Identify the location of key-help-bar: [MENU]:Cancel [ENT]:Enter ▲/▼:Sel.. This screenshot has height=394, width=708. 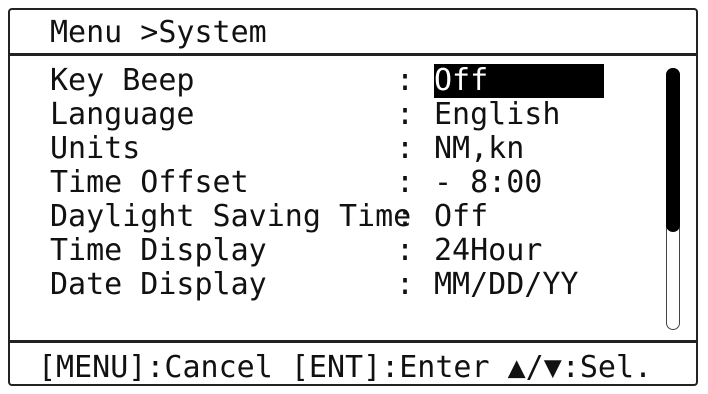
(353, 362).